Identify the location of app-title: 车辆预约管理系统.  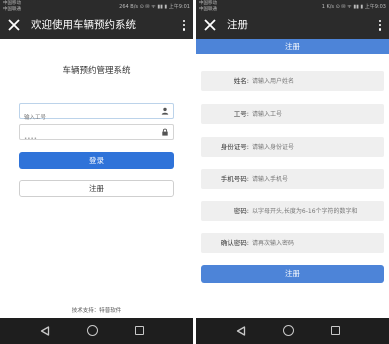
(96, 71).